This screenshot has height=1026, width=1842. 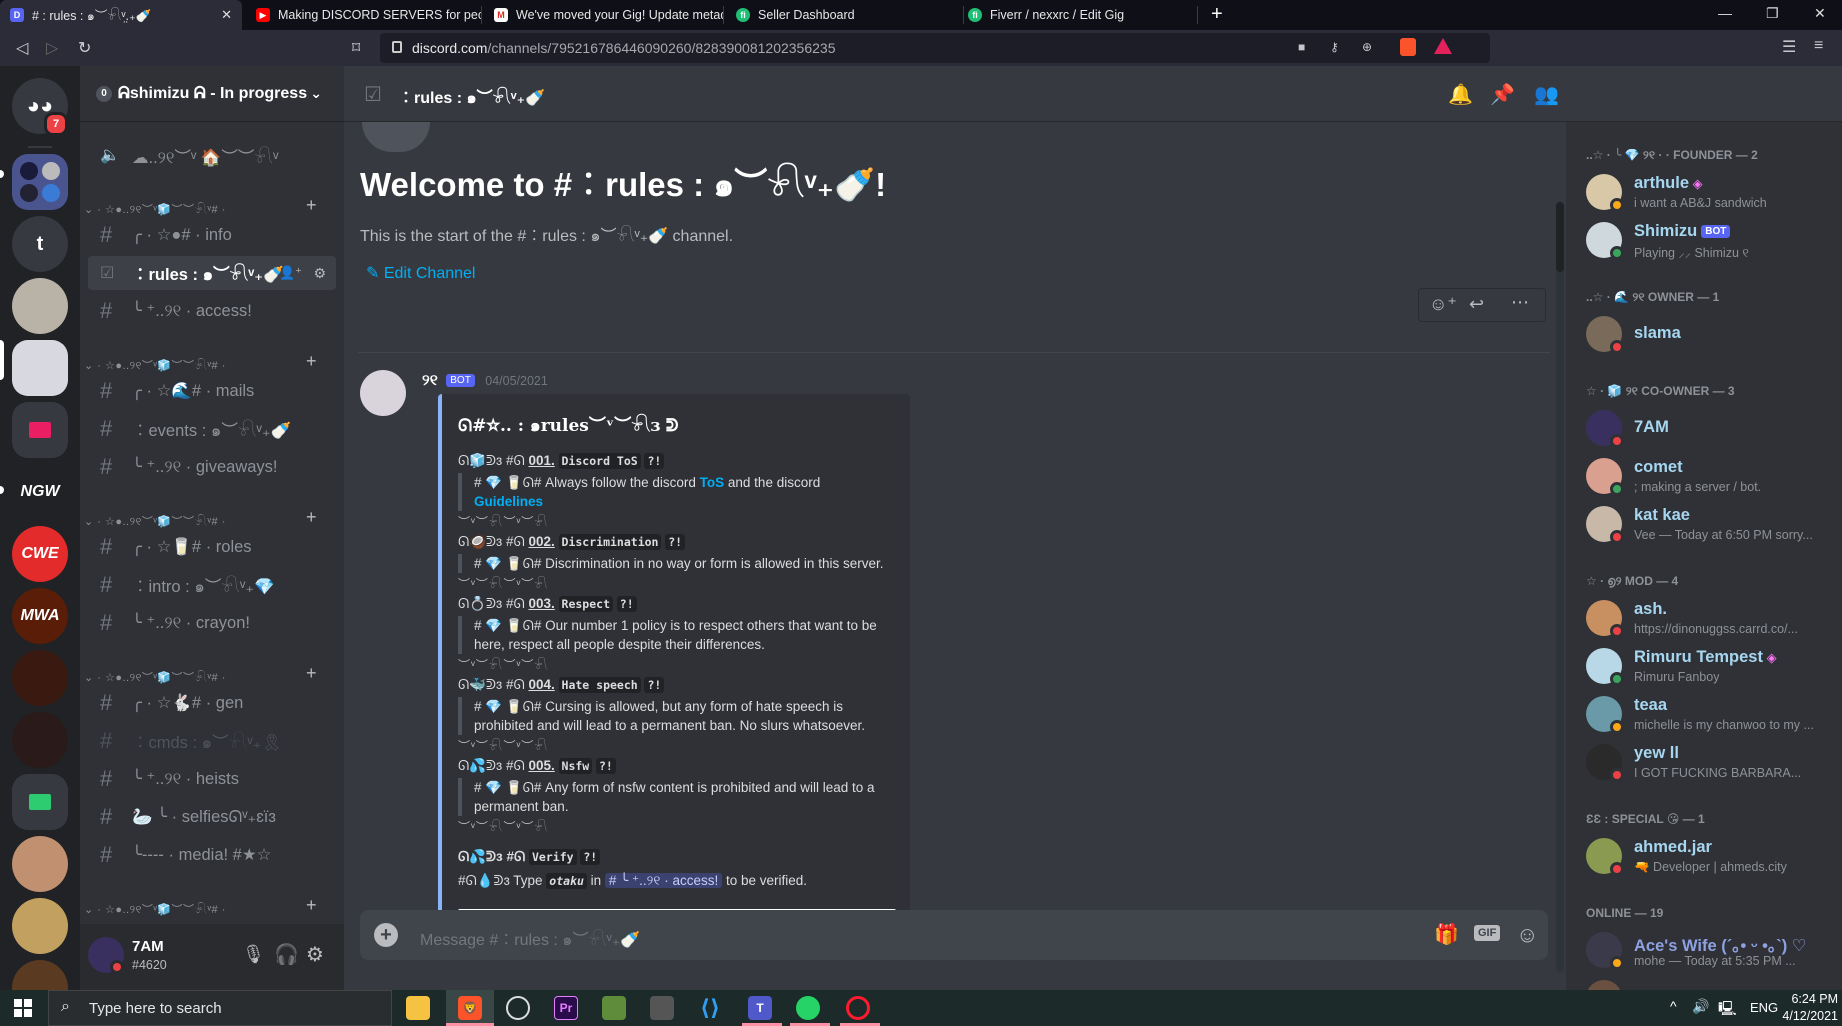 What do you see at coordinates (212, 623) in the screenshot?
I see `channel-crayon: # ╰ ⁺..୨୧ · crayon!` at bounding box center [212, 623].